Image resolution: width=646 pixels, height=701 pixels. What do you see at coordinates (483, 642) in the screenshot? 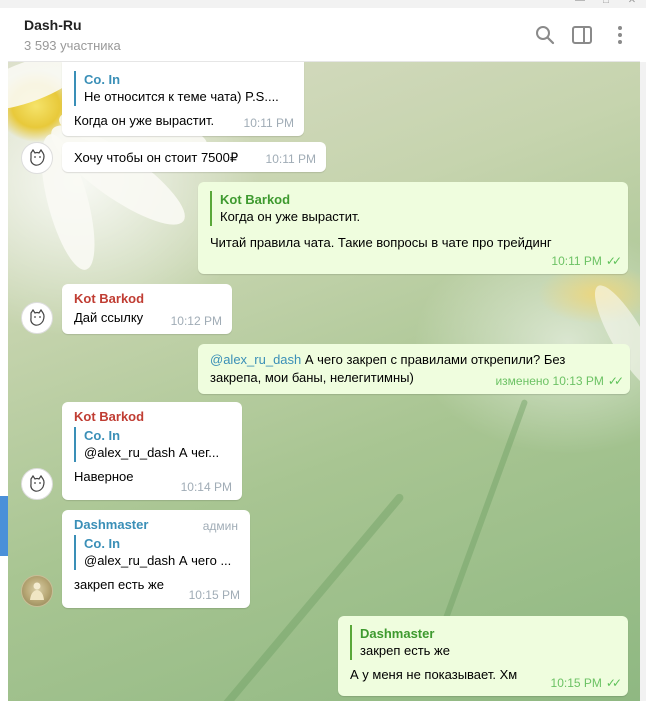
I see `reply-quote: Dashmaster закреп есть же` at bounding box center [483, 642].